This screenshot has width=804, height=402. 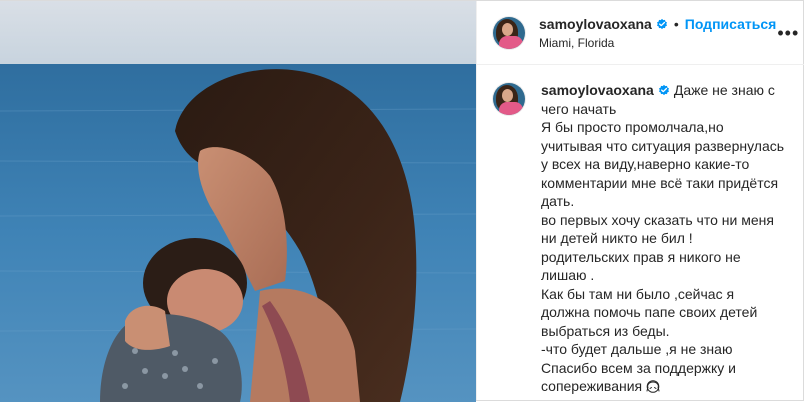 I want to click on caption-line: дать., so click(x=558, y=201).